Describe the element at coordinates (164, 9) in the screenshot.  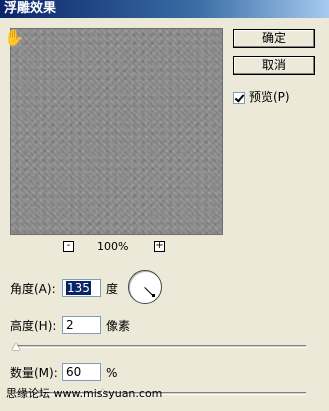
I see `window-title: 浮雕效果` at that location.